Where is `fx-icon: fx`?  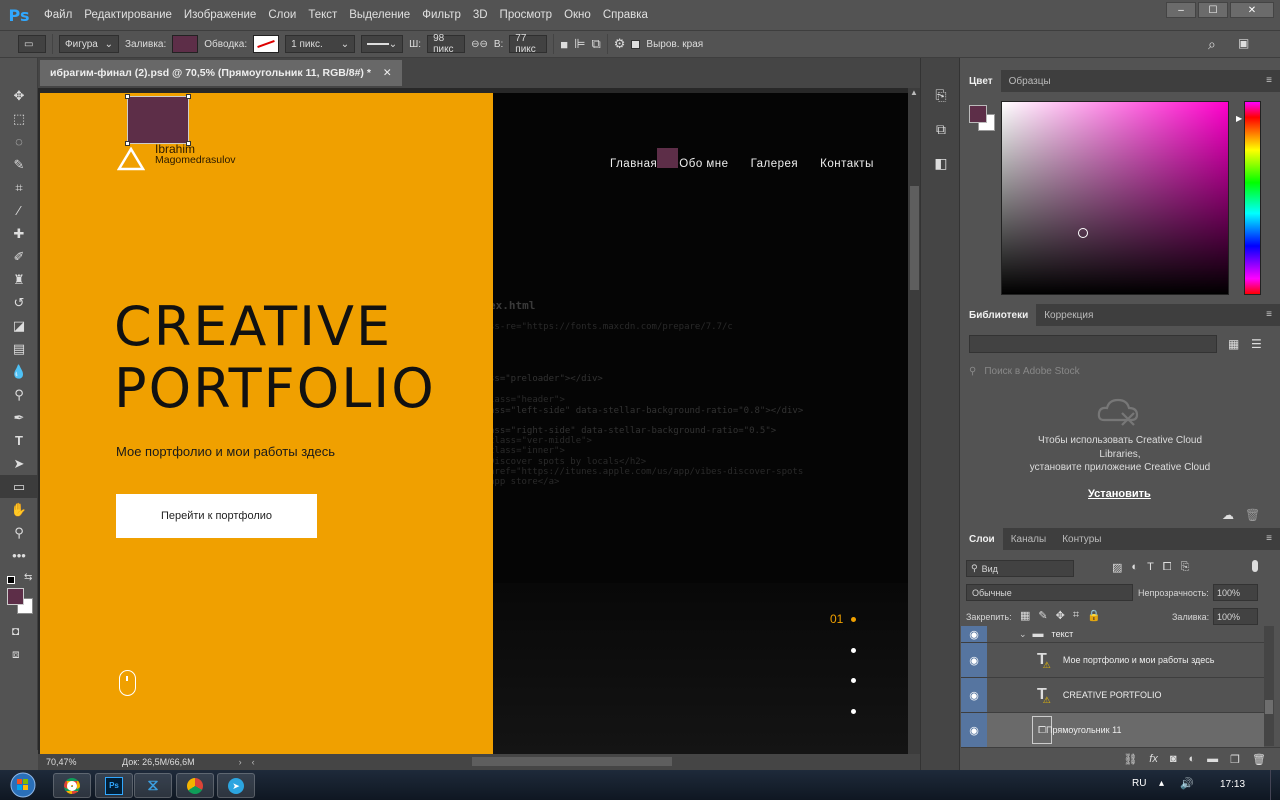 fx-icon: fx is located at coordinates (1153, 759).